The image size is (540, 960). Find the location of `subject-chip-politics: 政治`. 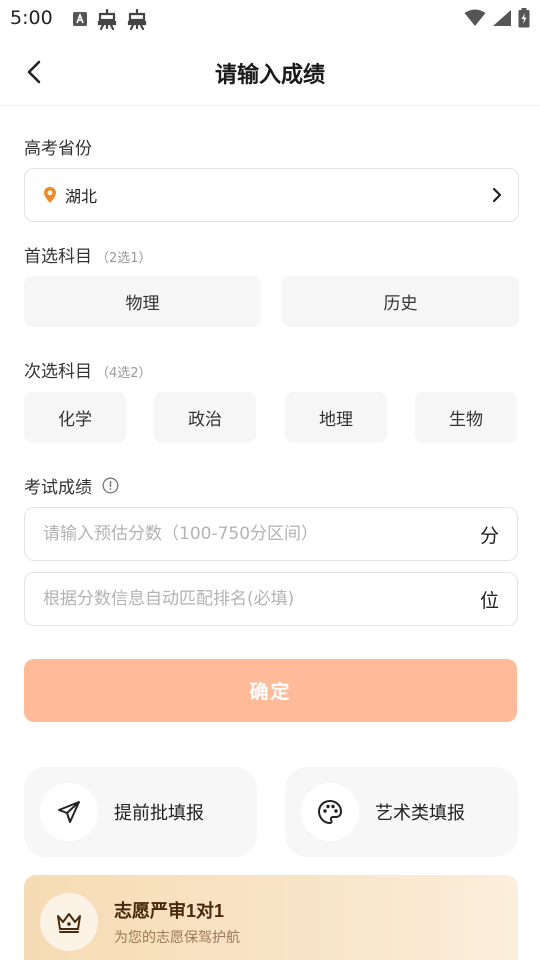

subject-chip-politics: 政治 is located at coordinates (205, 417).